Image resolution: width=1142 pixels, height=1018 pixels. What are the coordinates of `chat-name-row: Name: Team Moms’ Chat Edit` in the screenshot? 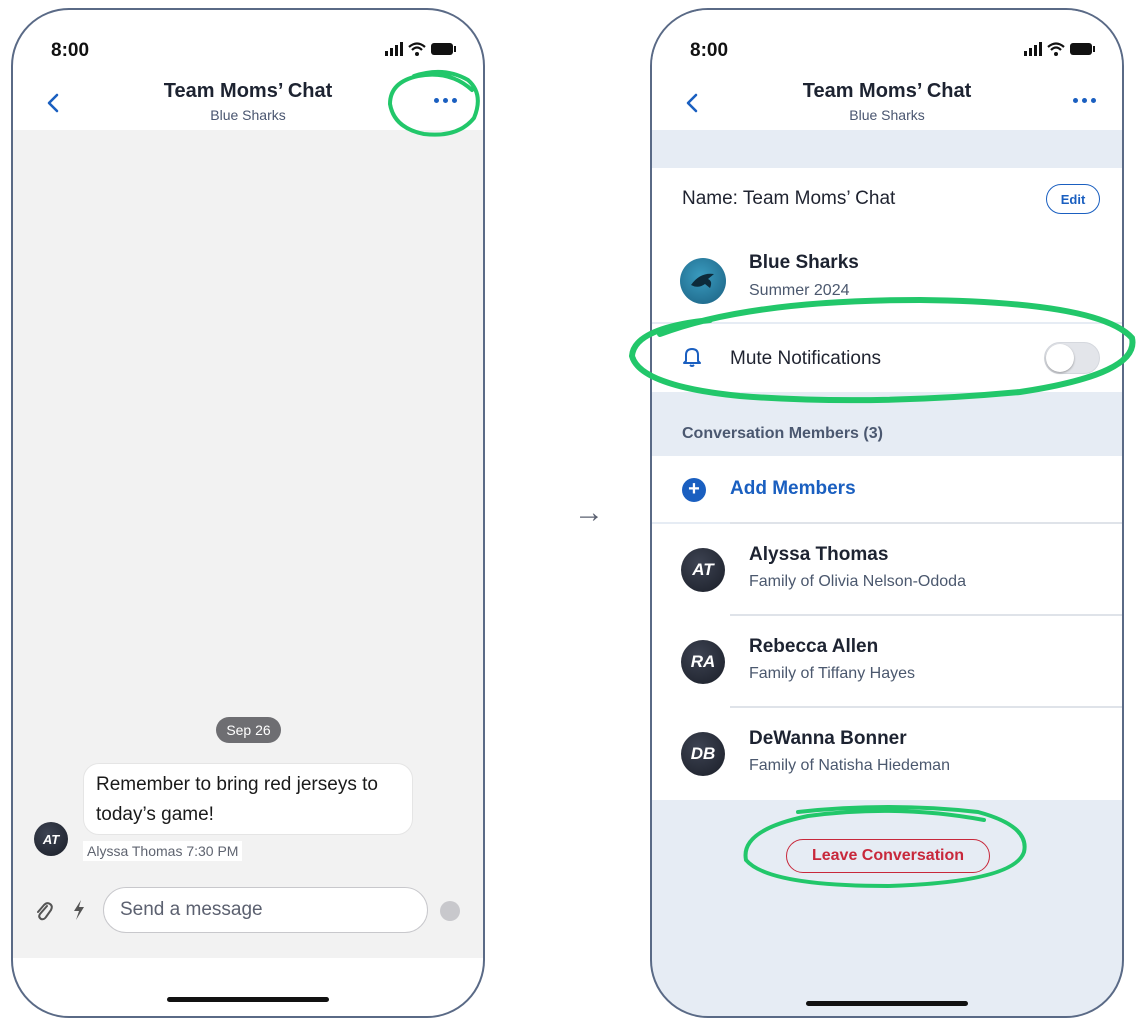 It's located at (887, 200).